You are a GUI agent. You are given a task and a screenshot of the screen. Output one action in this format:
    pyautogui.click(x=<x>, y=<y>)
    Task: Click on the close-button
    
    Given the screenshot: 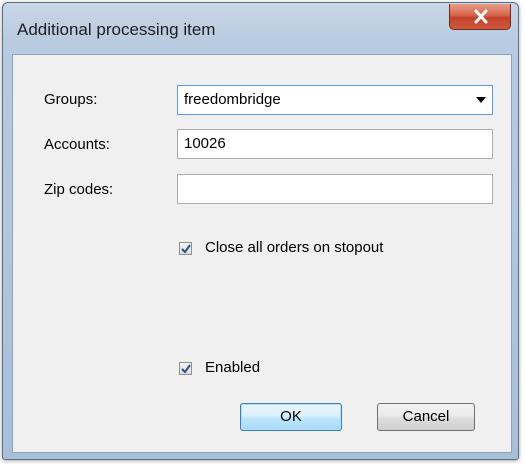 What is the action you would take?
    pyautogui.click(x=480, y=17)
    